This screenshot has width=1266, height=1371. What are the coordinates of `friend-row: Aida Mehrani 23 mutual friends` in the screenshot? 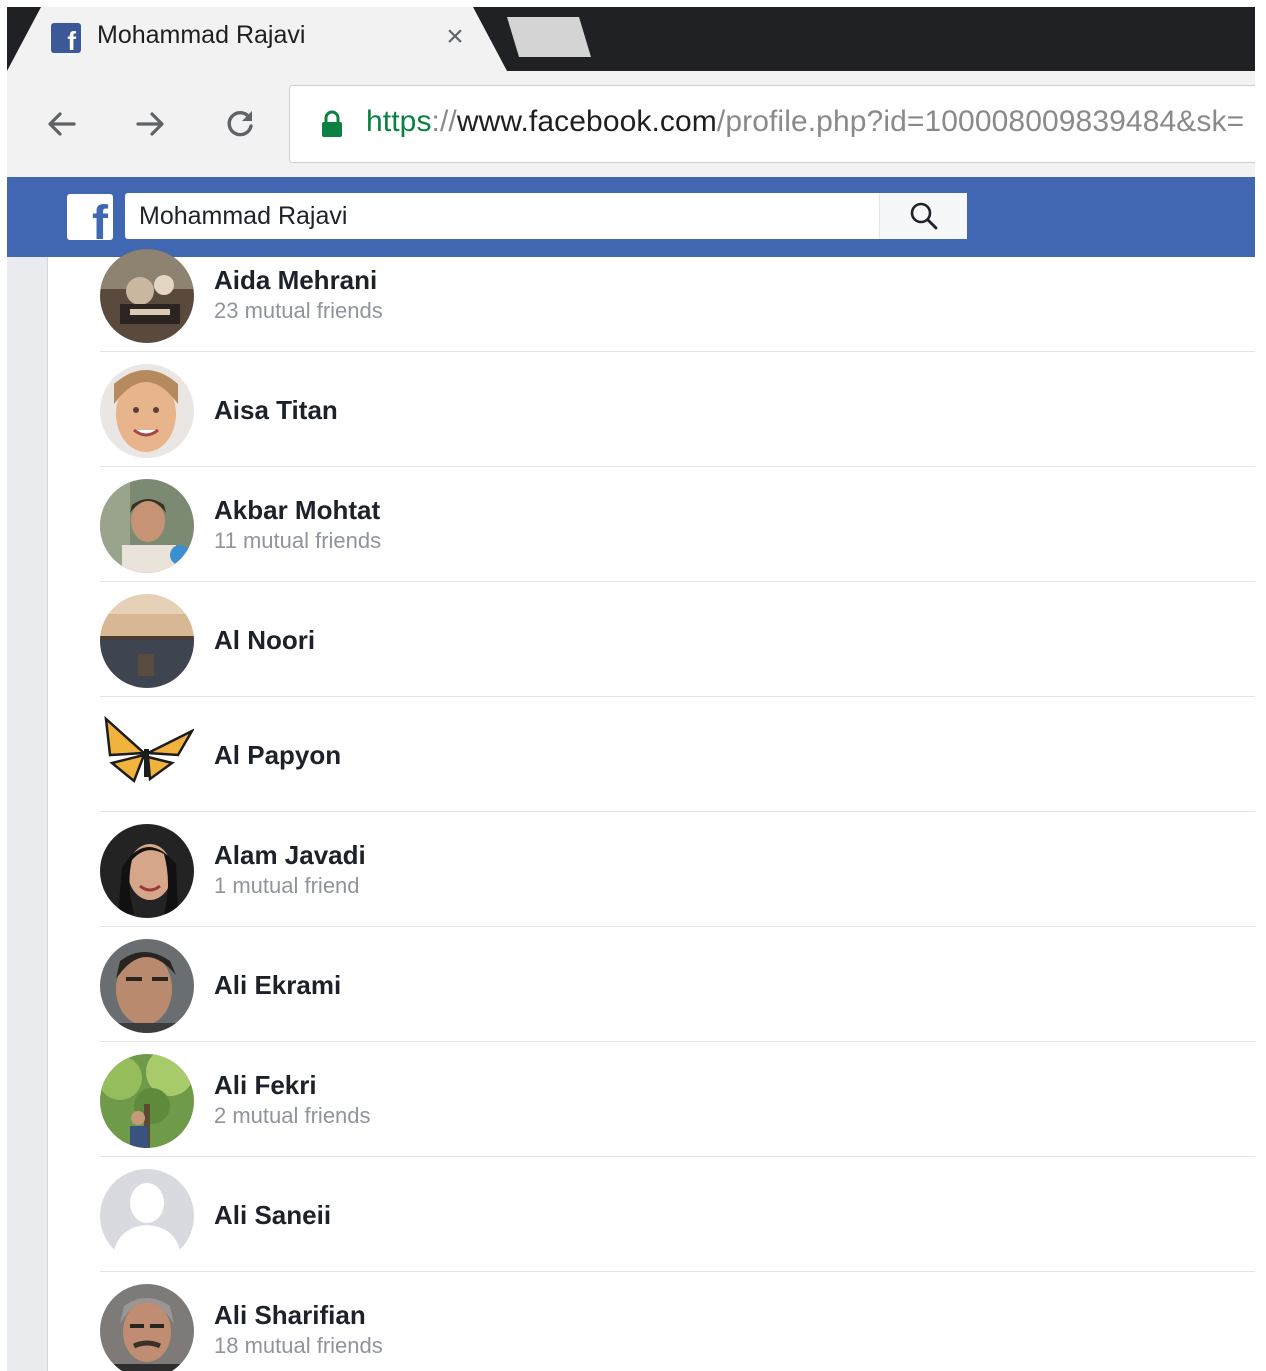 It's located at (677, 294).